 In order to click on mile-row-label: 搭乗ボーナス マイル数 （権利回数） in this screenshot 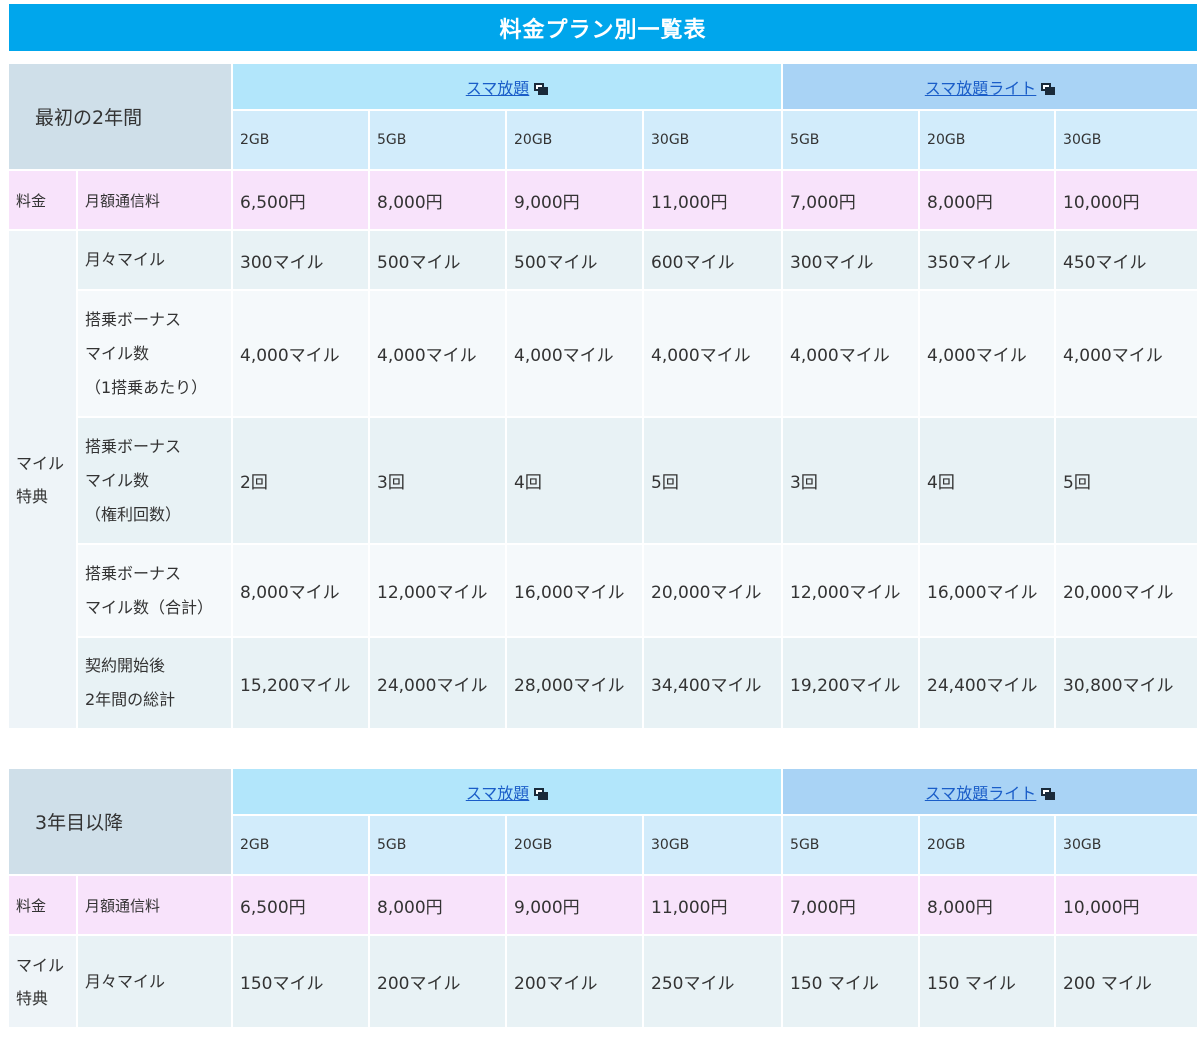, I will do `click(155, 481)`.